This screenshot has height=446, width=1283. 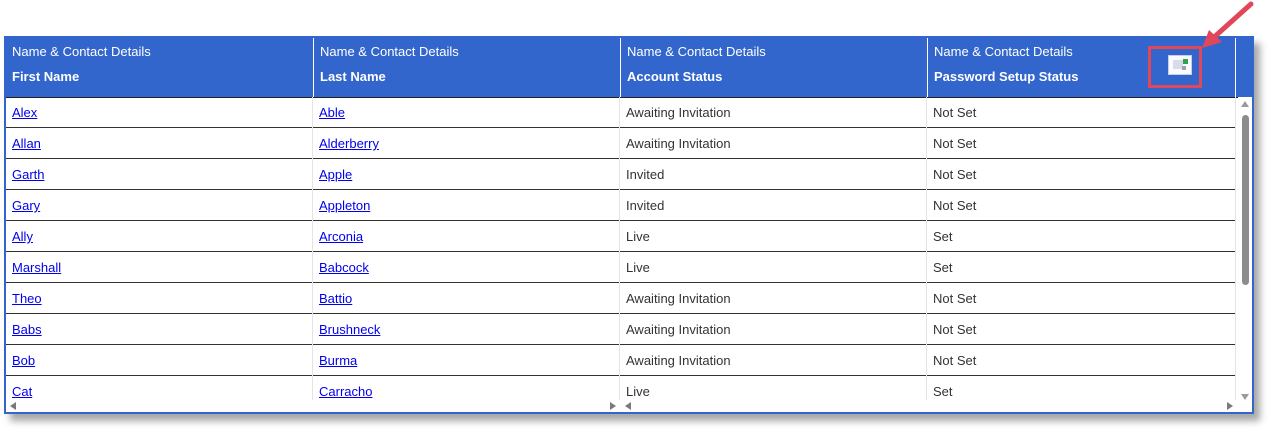 I want to click on table-row: Ally Arconia Live Set, so click(x=621, y=236).